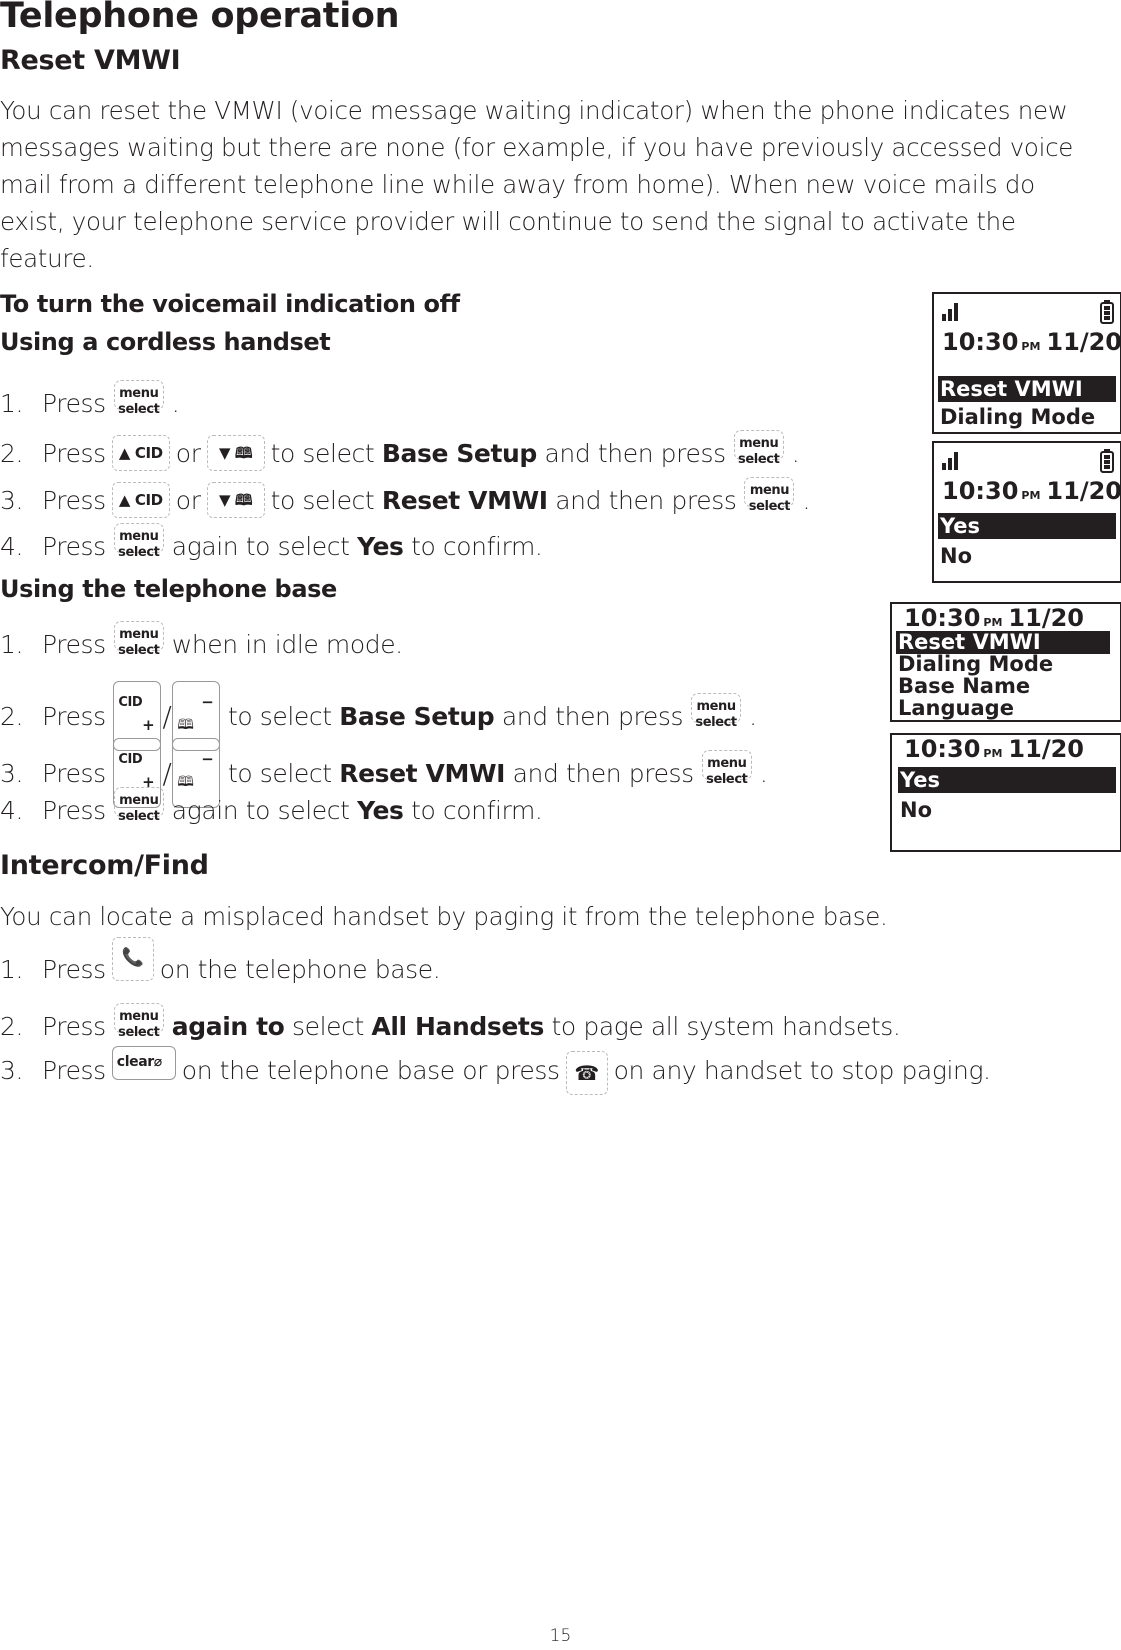 The height and width of the screenshot is (1650, 1121). What do you see at coordinates (327, 1026) in the screenshot?
I see `step-text: select` at bounding box center [327, 1026].